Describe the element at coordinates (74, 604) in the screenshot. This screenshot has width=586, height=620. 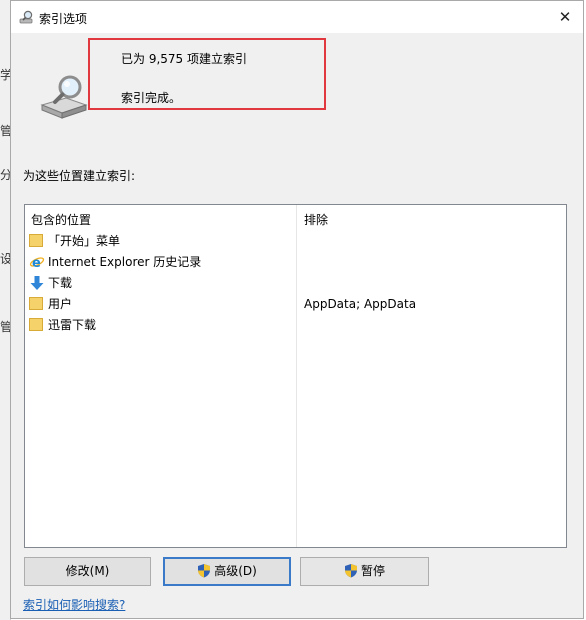
I see `help-link: 索引如何影响搜索?` at that location.